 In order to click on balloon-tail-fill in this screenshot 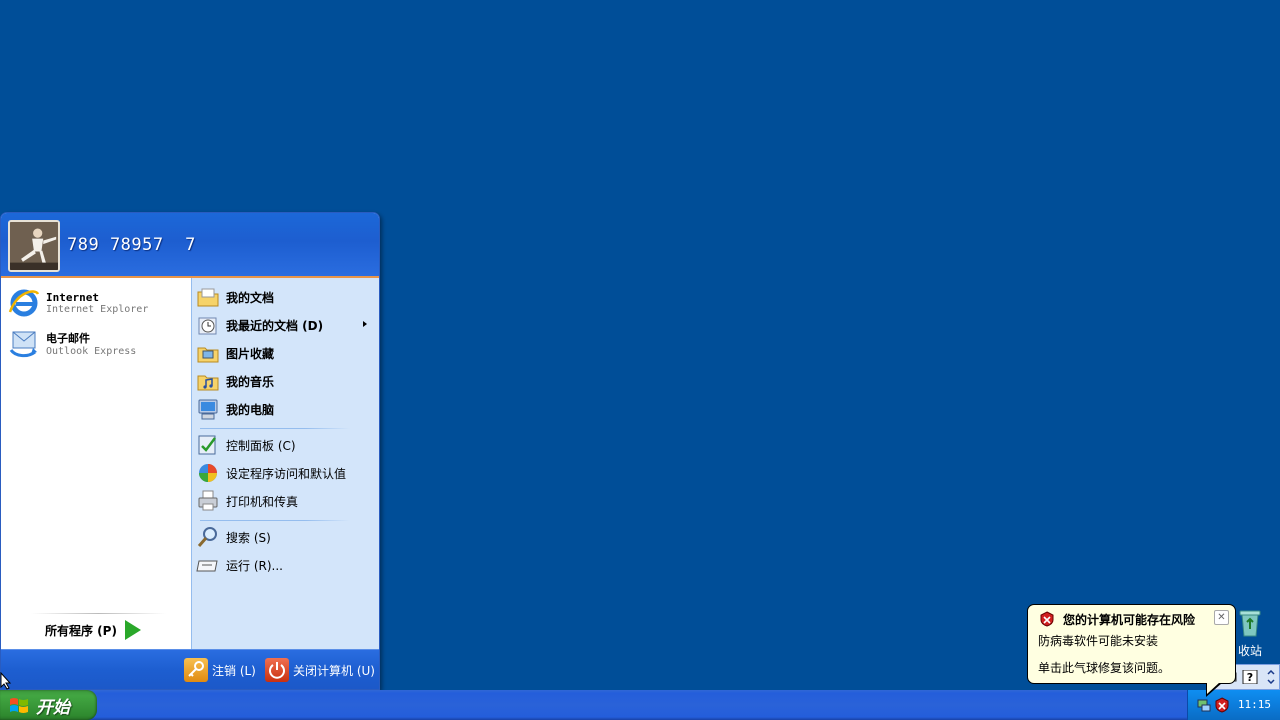, I will do `click(1213, 688)`.